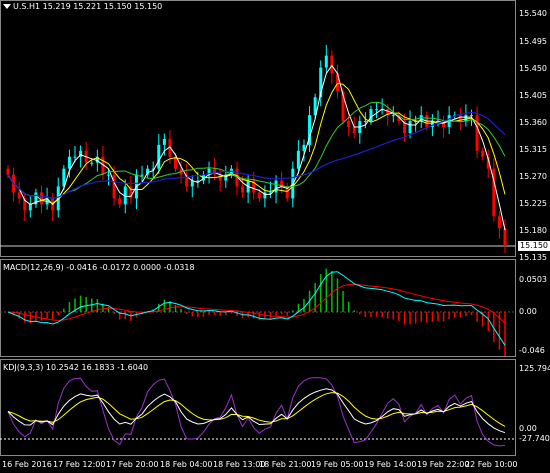 The height and width of the screenshot is (473, 550). Describe the element at coordinates (186, 464) in the screenshot. I see `time-label: 18 Feb 04:00` at that location.